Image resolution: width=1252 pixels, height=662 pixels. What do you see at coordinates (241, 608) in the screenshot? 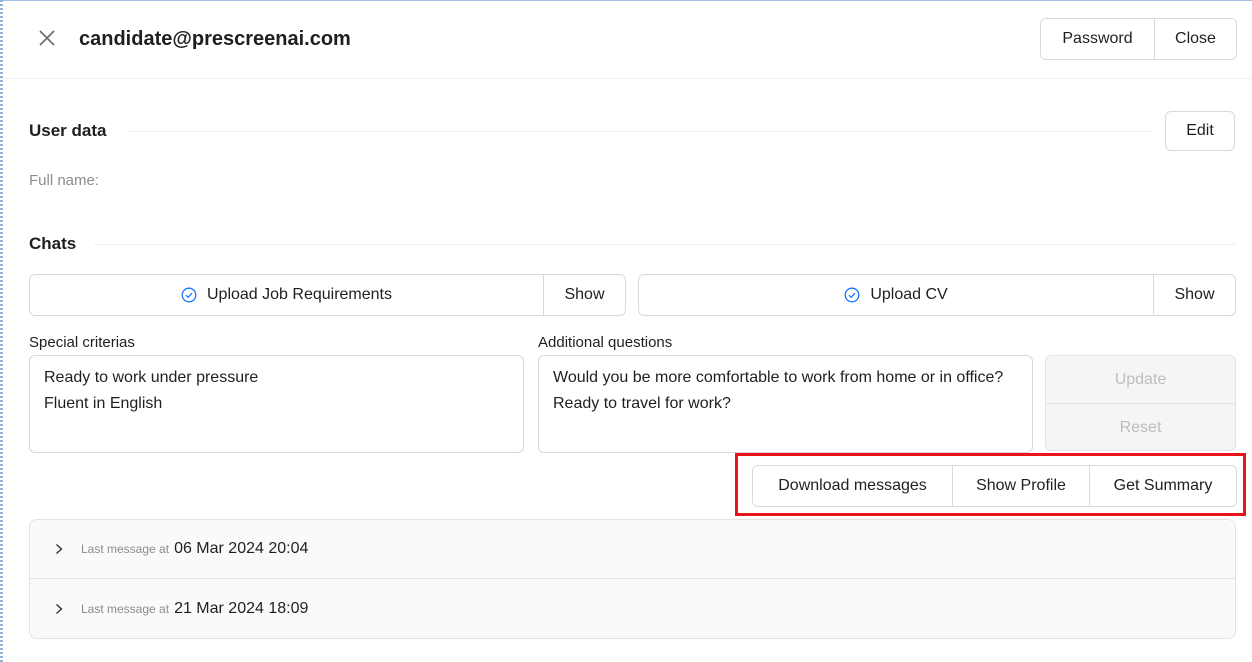
I see `last-message-date: 21 Mar 2024 18:09` at bounding box center [241, 608].